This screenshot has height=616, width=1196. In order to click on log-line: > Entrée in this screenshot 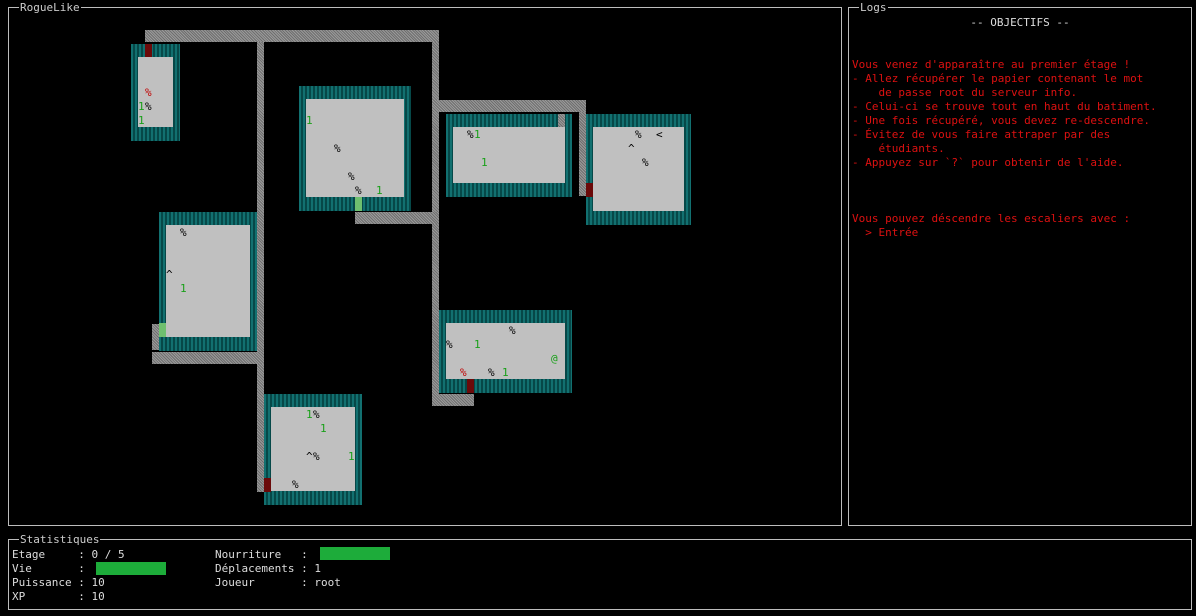, I will do `click(885, 232)`.